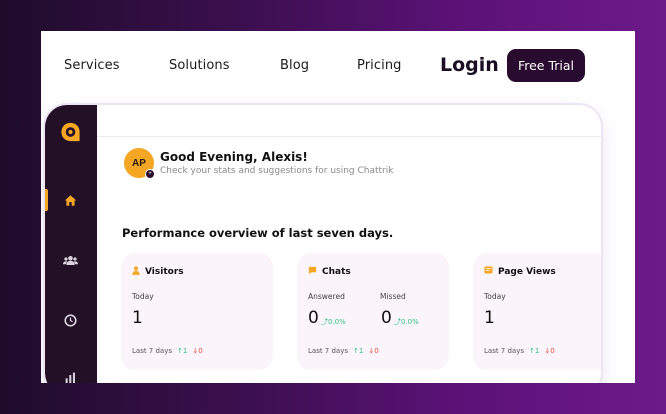 Image resolution: width=666 pixels, height=414 pixels. What do you see at coordinates (313, 318) in the screenshot?
I see `chats-answered-value: 0` at bounding box center [313, 318].